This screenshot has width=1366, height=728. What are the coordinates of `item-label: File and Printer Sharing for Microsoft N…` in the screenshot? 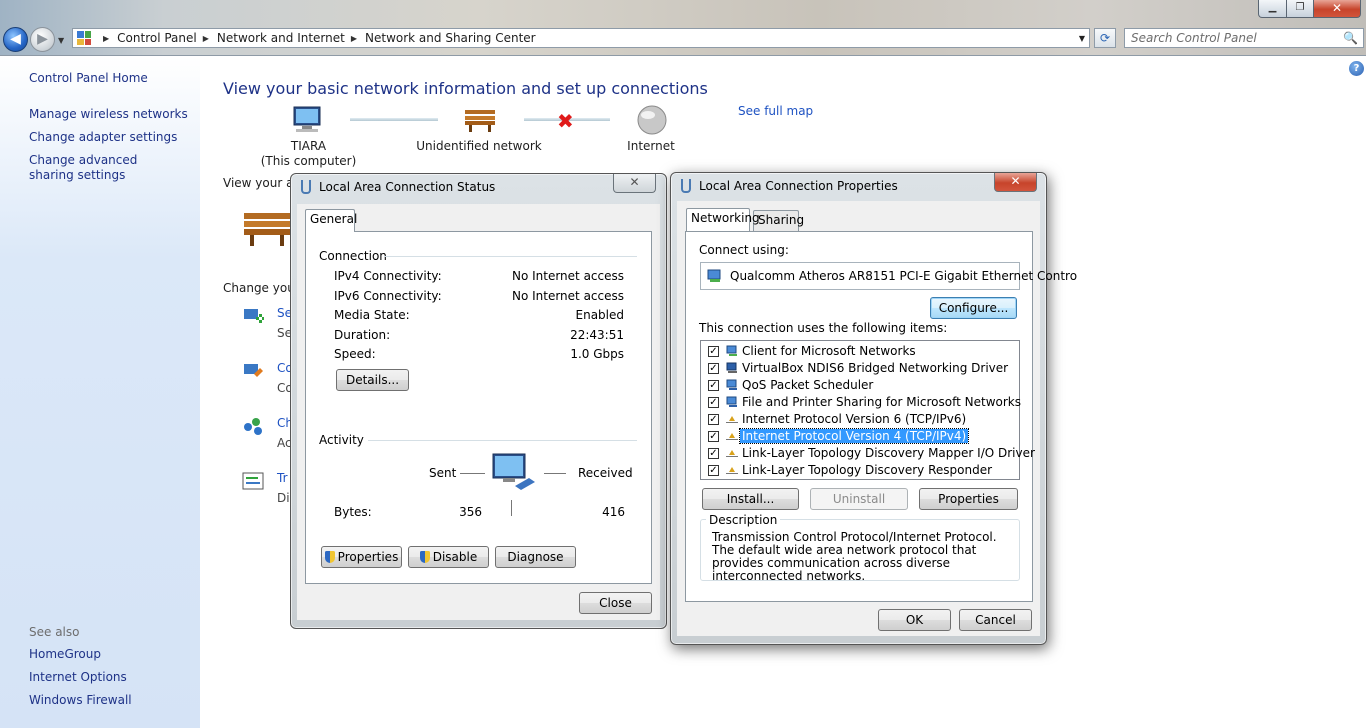 It's located at (881, 402).